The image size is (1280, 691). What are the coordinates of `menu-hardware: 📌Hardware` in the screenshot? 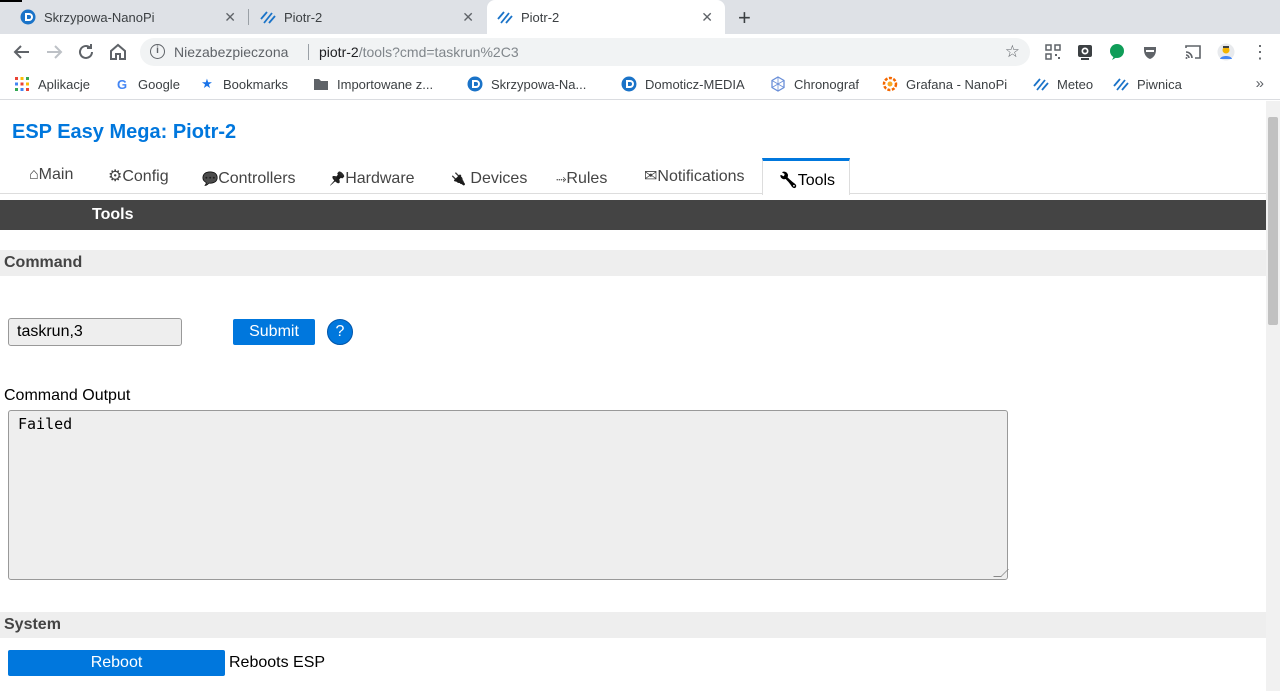 It's located at (372, 179).